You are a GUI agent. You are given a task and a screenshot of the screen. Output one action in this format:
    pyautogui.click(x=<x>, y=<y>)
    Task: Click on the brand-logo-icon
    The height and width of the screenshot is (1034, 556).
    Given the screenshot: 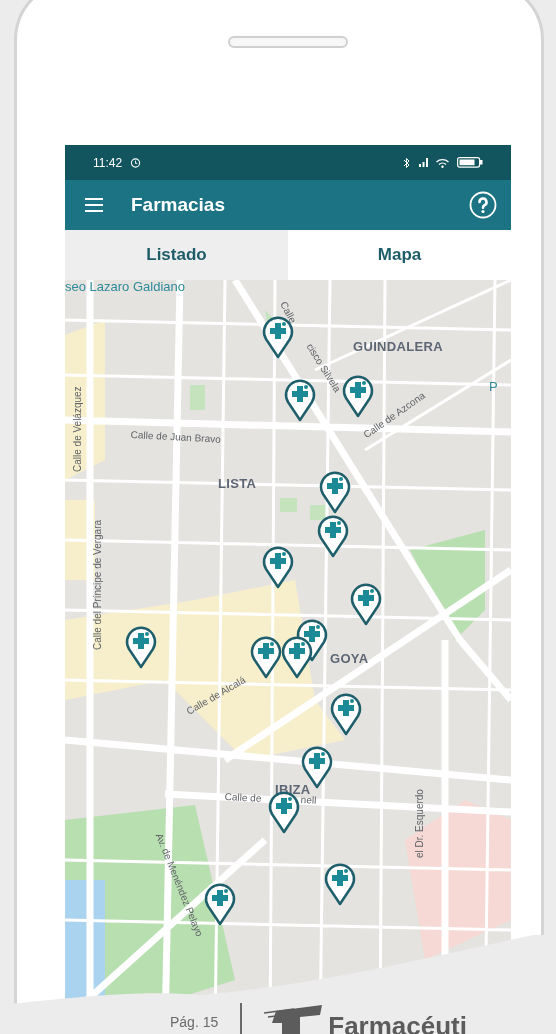 What is the action you would take?
    pyautogui.click(x=294, y=1019)
    